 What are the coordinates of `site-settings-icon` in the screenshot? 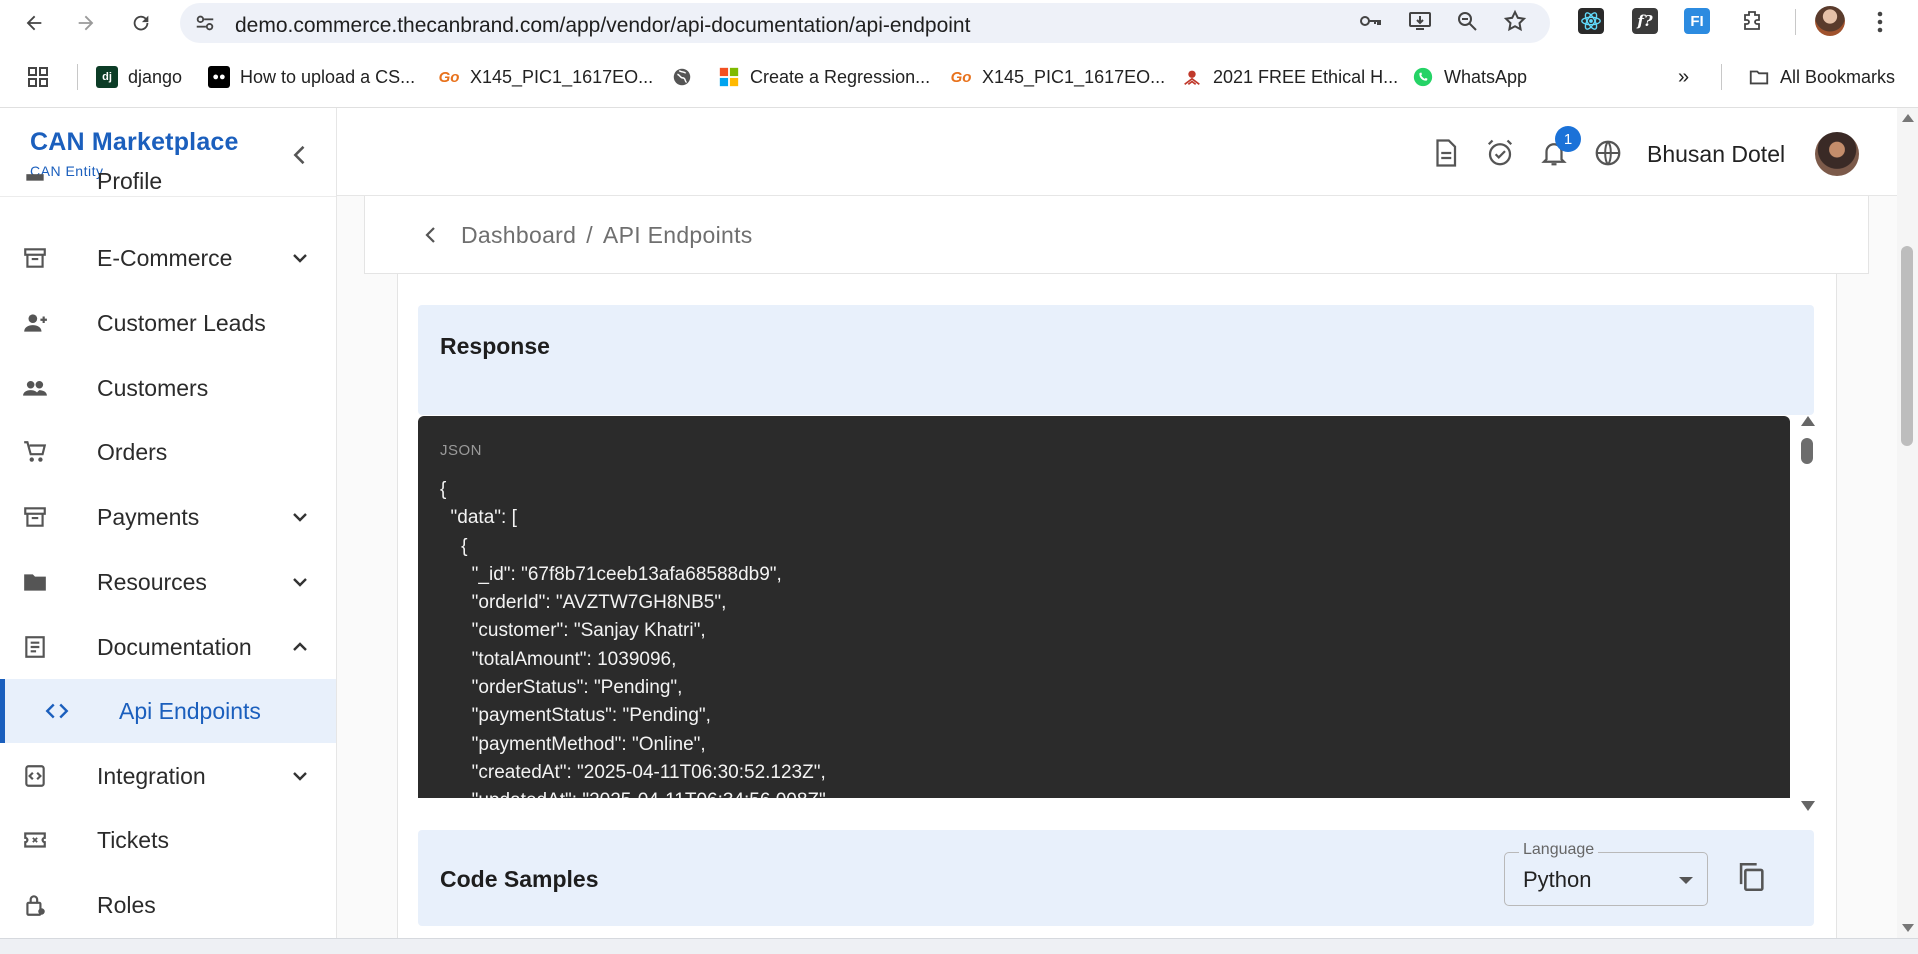 It's located at (205, 23).